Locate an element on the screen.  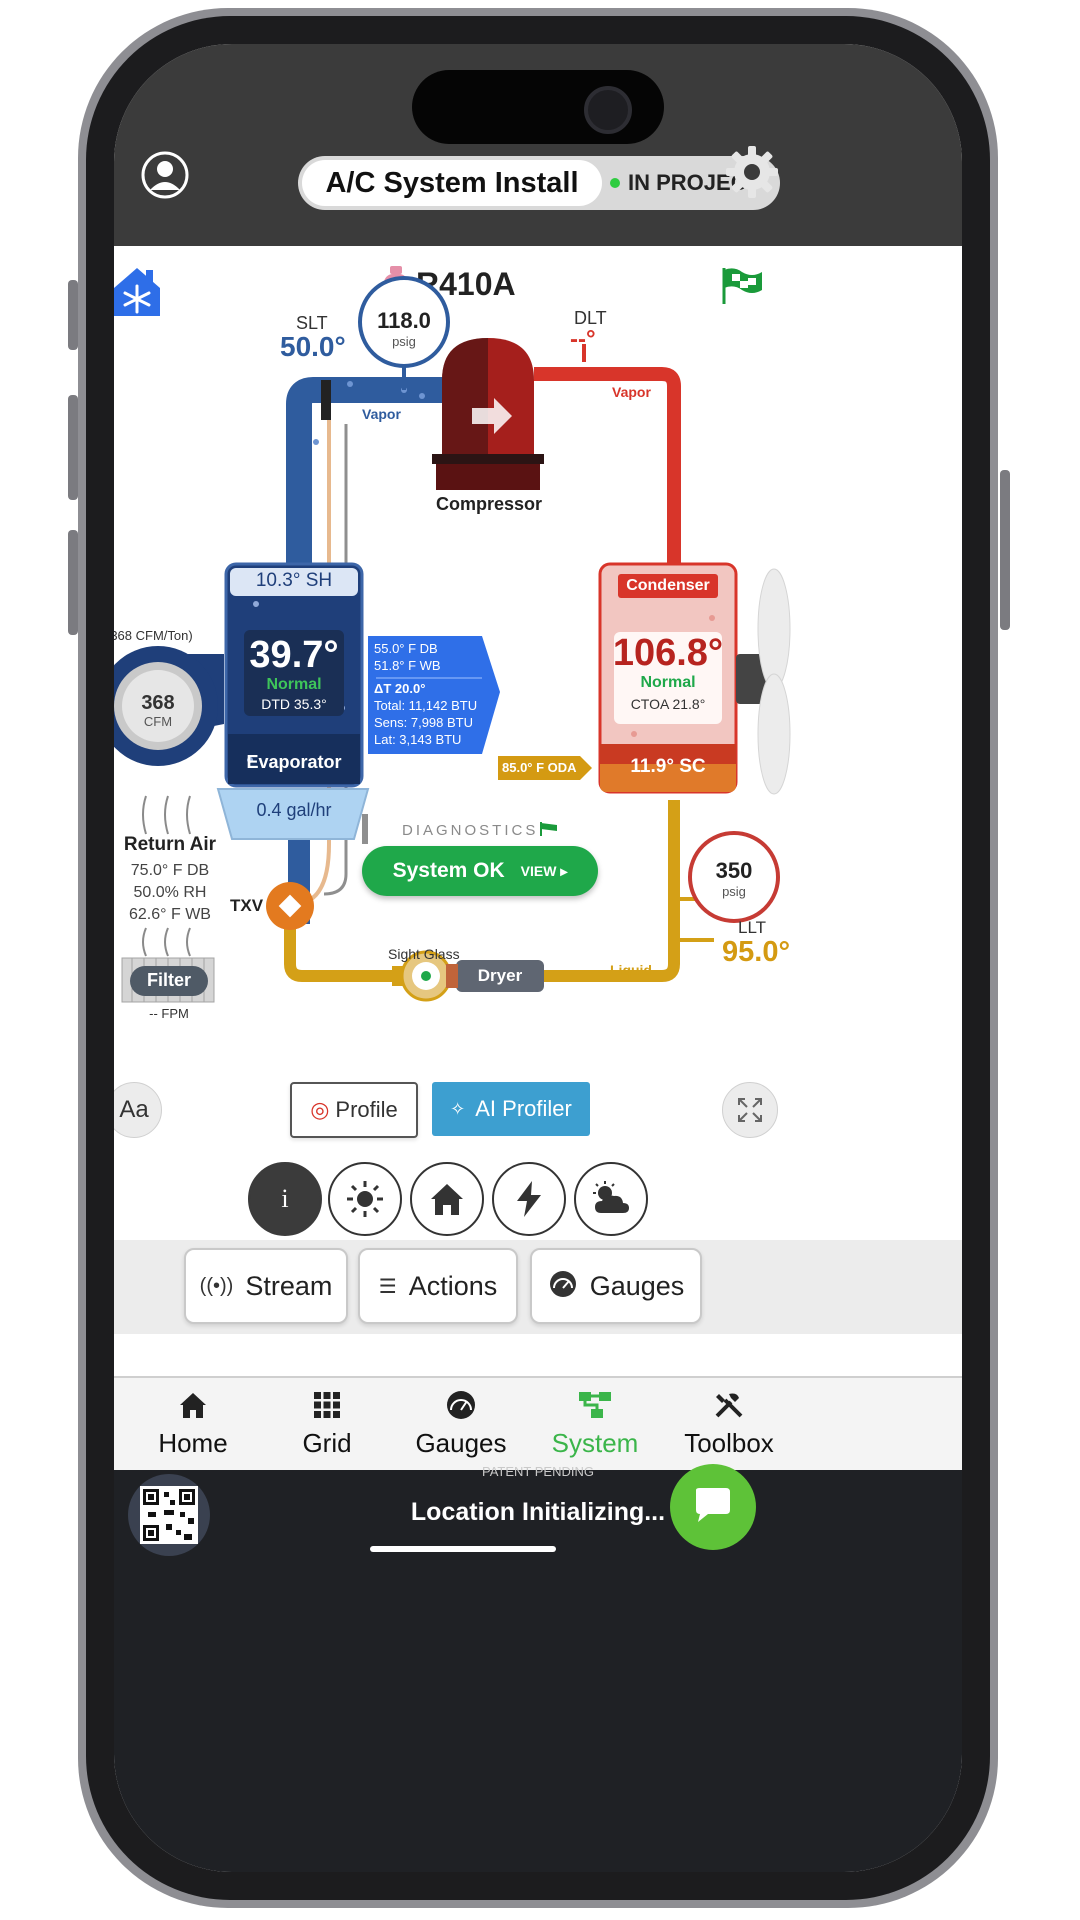
slt-value: 50.0° is located at coordinates (313, 346).